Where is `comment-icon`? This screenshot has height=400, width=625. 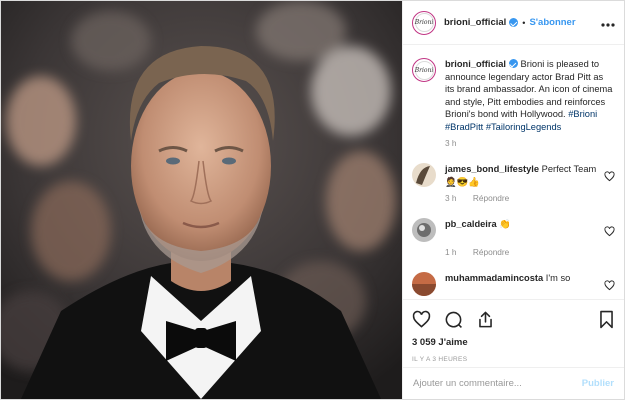 comment-icon is located at coordinates (453, 319).